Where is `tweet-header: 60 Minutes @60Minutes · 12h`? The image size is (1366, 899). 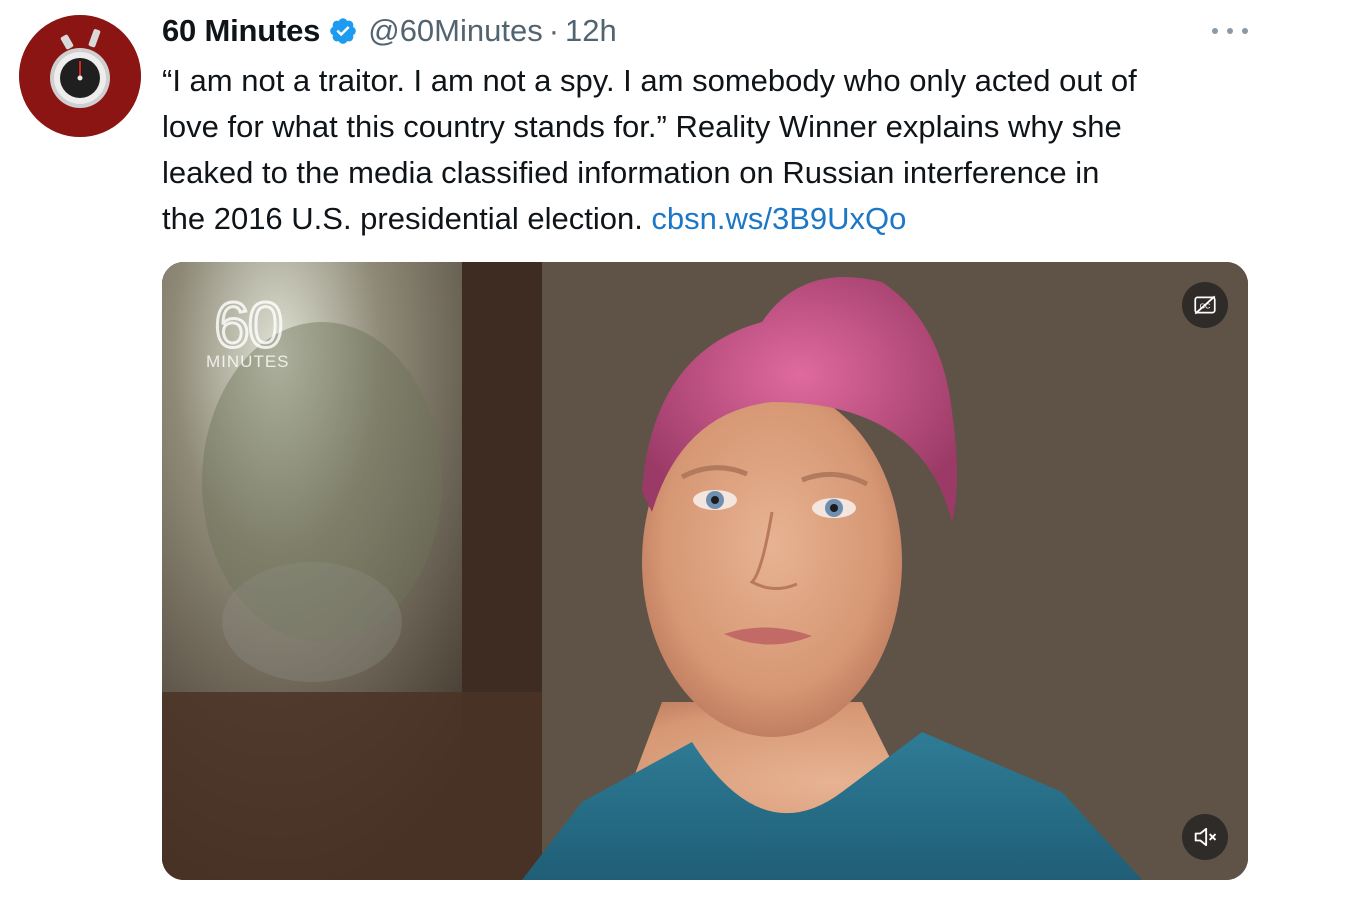 tweet-header: 60 Minutes @60Minutes · 12h is located at coordinates (389, 31).